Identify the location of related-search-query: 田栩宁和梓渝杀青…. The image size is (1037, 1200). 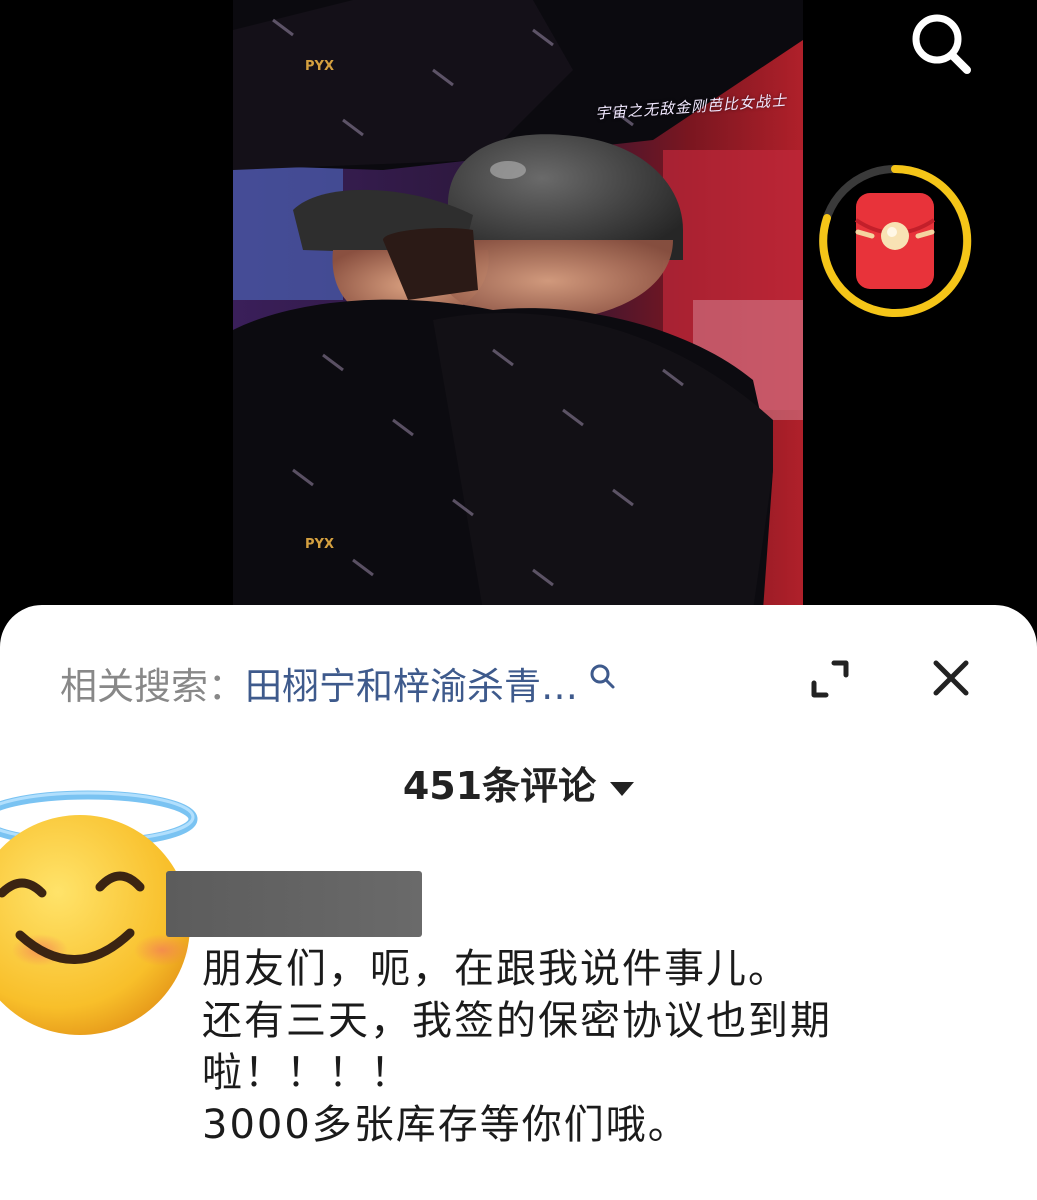
(411, 683).